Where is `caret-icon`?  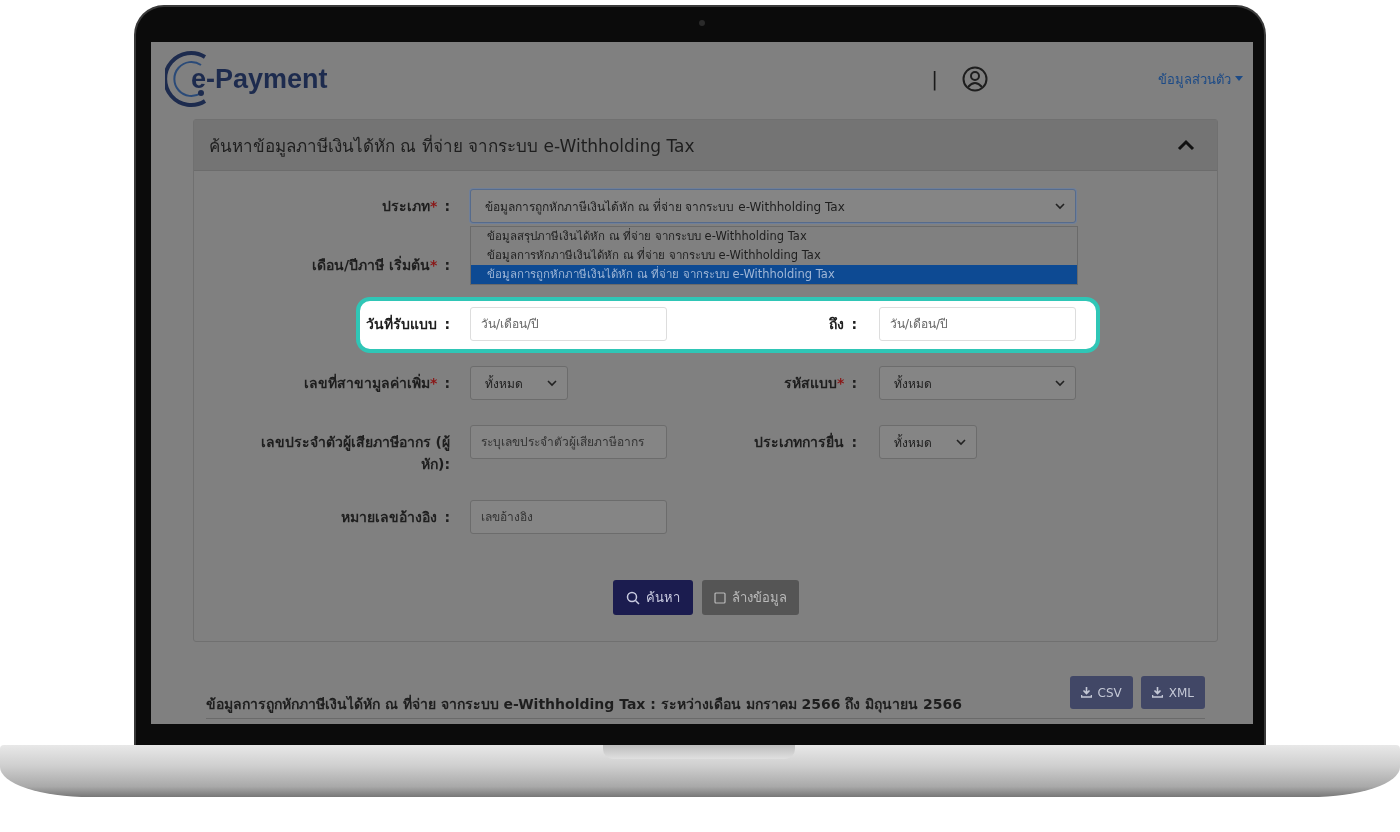 caret-icon is located at coordinates (1239, 79).